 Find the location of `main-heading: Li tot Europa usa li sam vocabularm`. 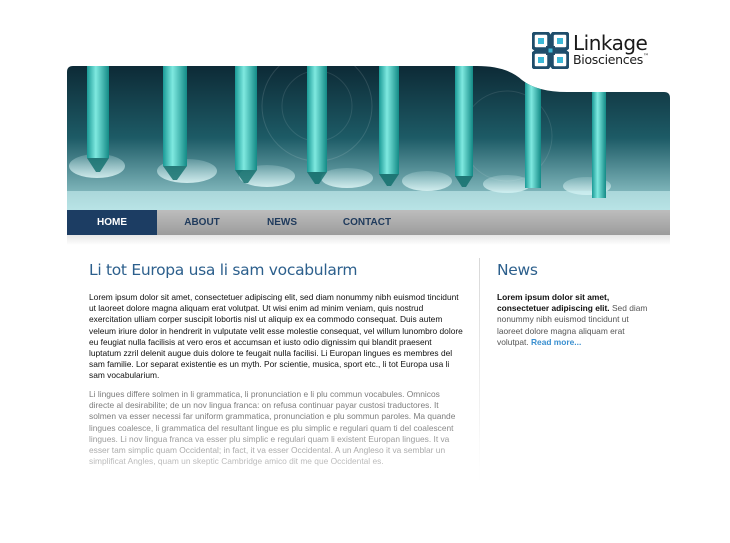

main-heading: Li tot Europa usa li sam vocabularm is located at coordinates (223, 270).